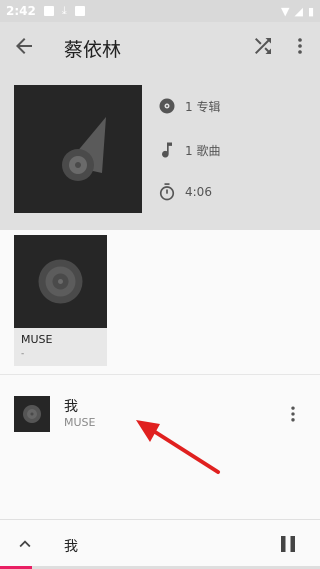 This screenshot has width=320, height=569. Describe the element at coordinates (285, 11) in the screenshot. I see `wifi-icon: ▼` at that location.